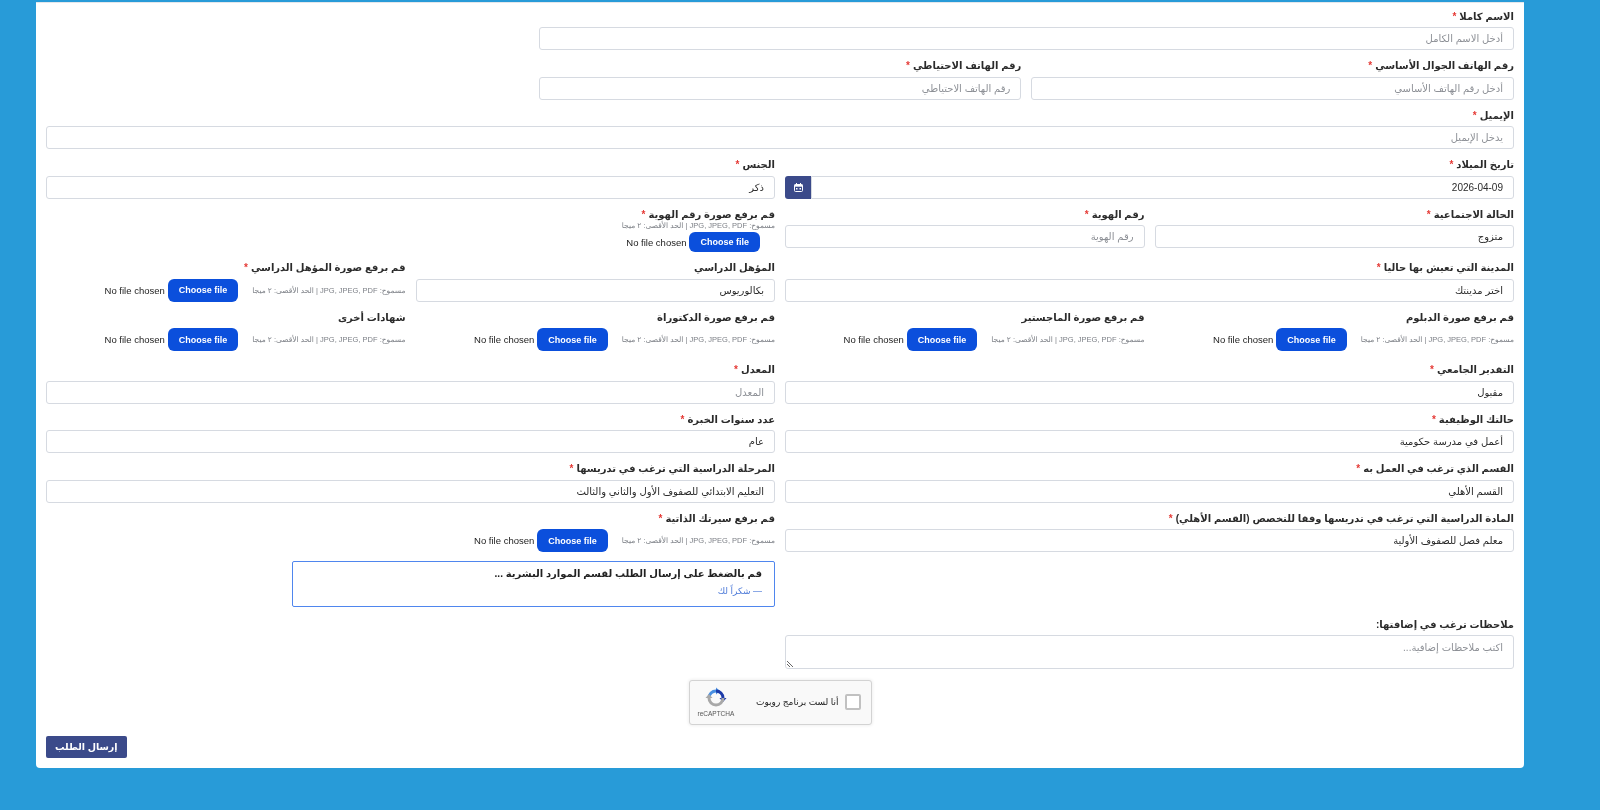 The width and height of the screenshot is (1600, 810). What do you see at coordinates (1334, 236) in the screenshot?
I see `input-field: متزوج` at bounding box center [1334, 236].